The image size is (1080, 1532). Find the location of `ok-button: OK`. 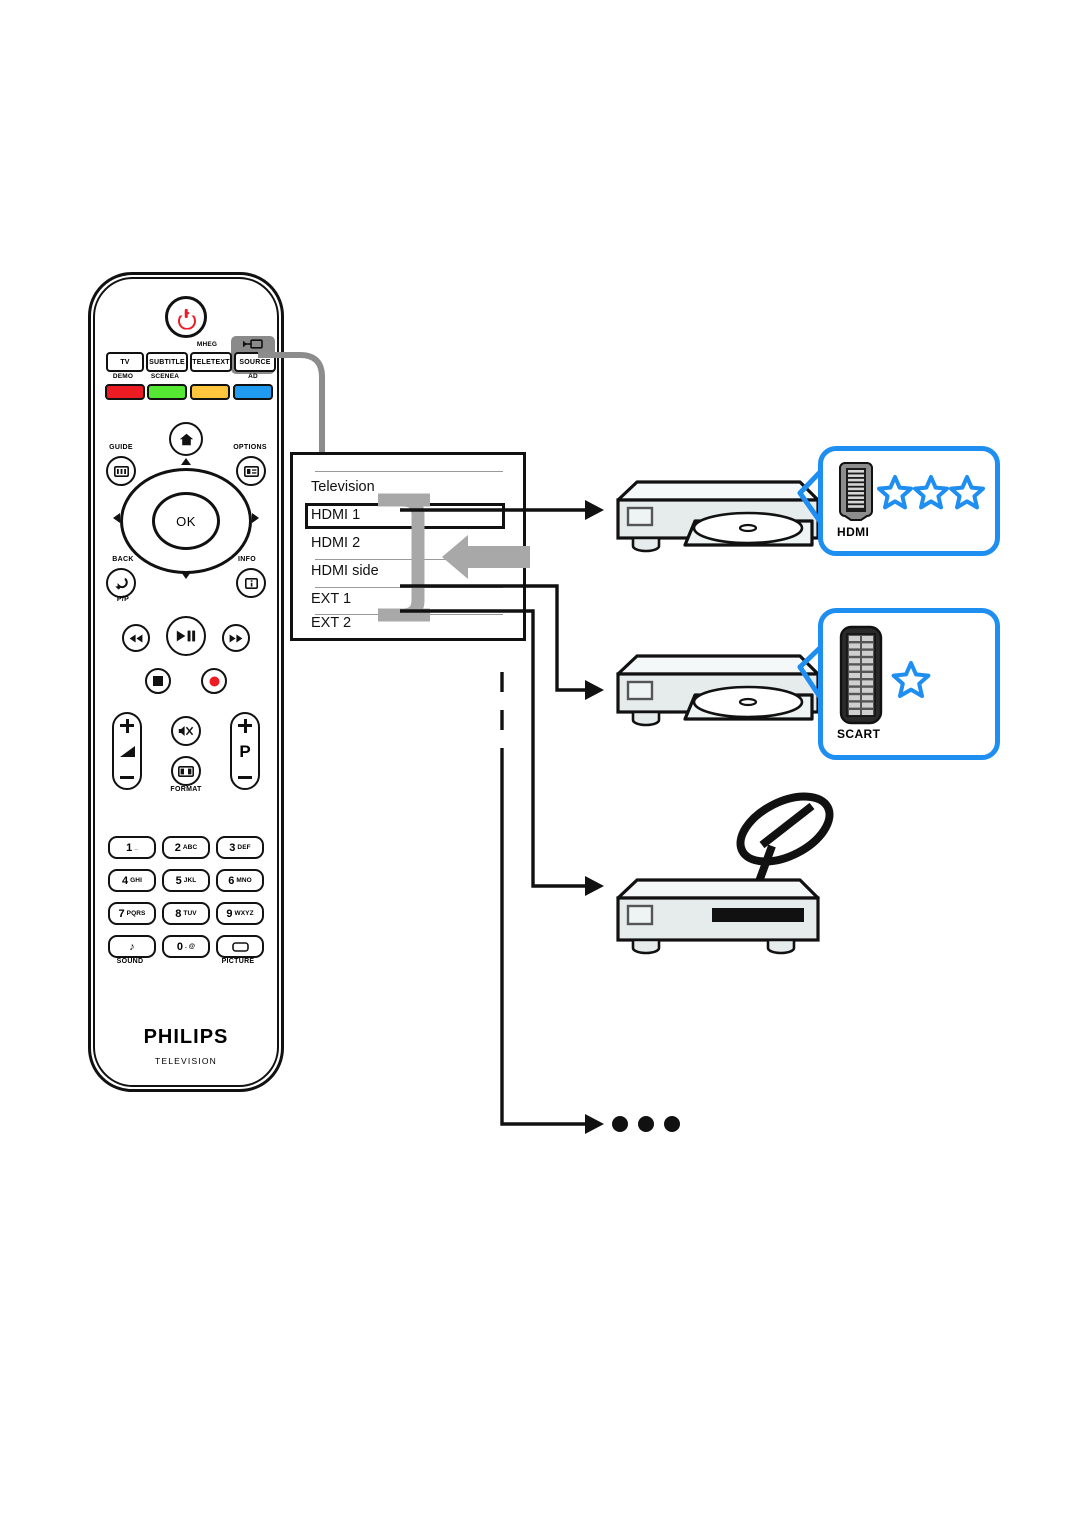

ok-button: OK is located at coordinates (186, 521).